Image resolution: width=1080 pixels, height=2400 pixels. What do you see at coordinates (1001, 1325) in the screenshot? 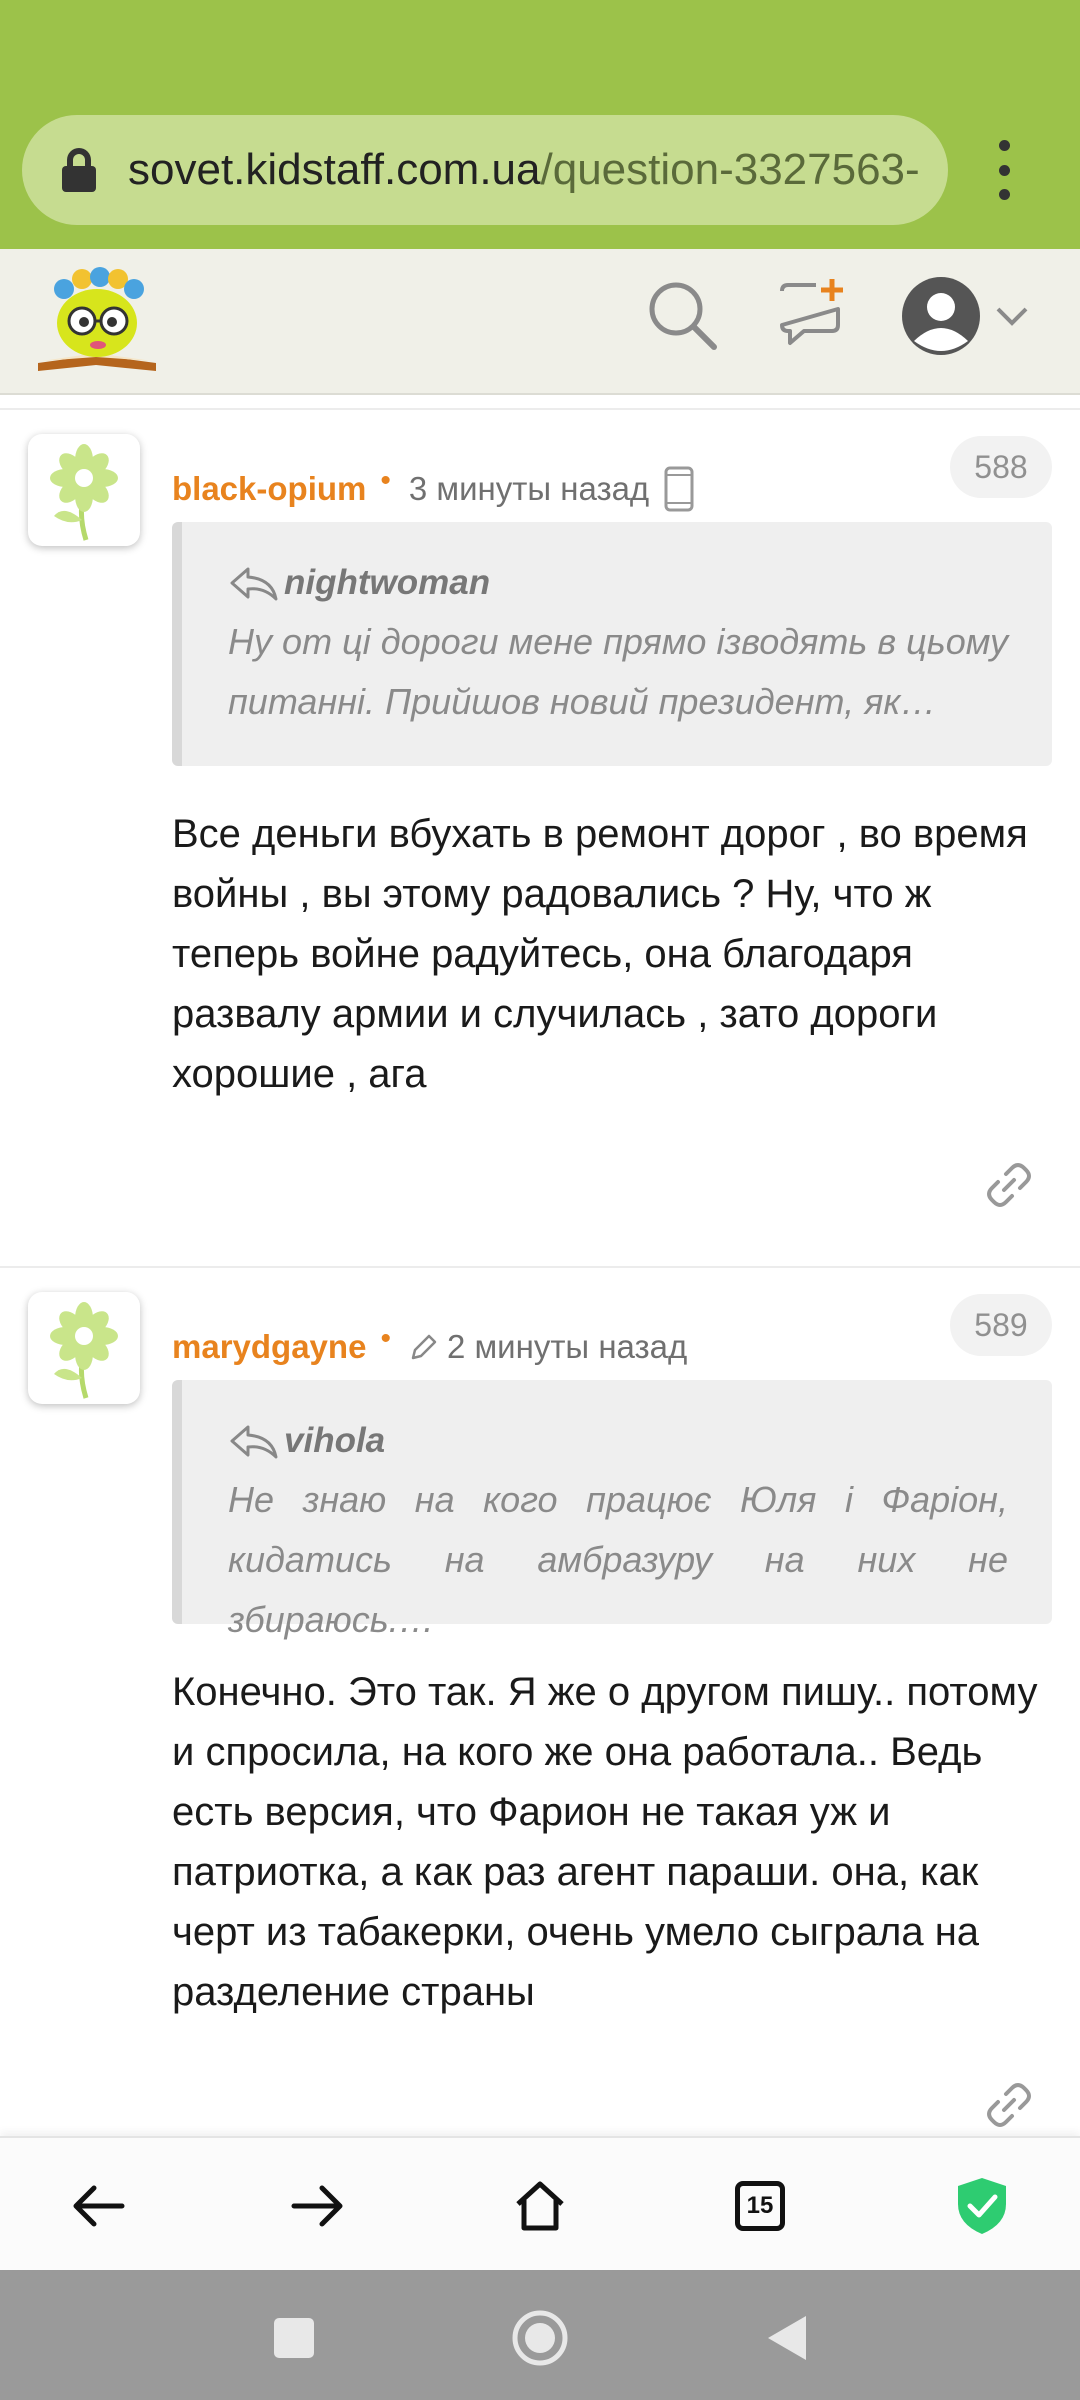
I see `comment-number: 589` at bounding box center [1001, 1325].